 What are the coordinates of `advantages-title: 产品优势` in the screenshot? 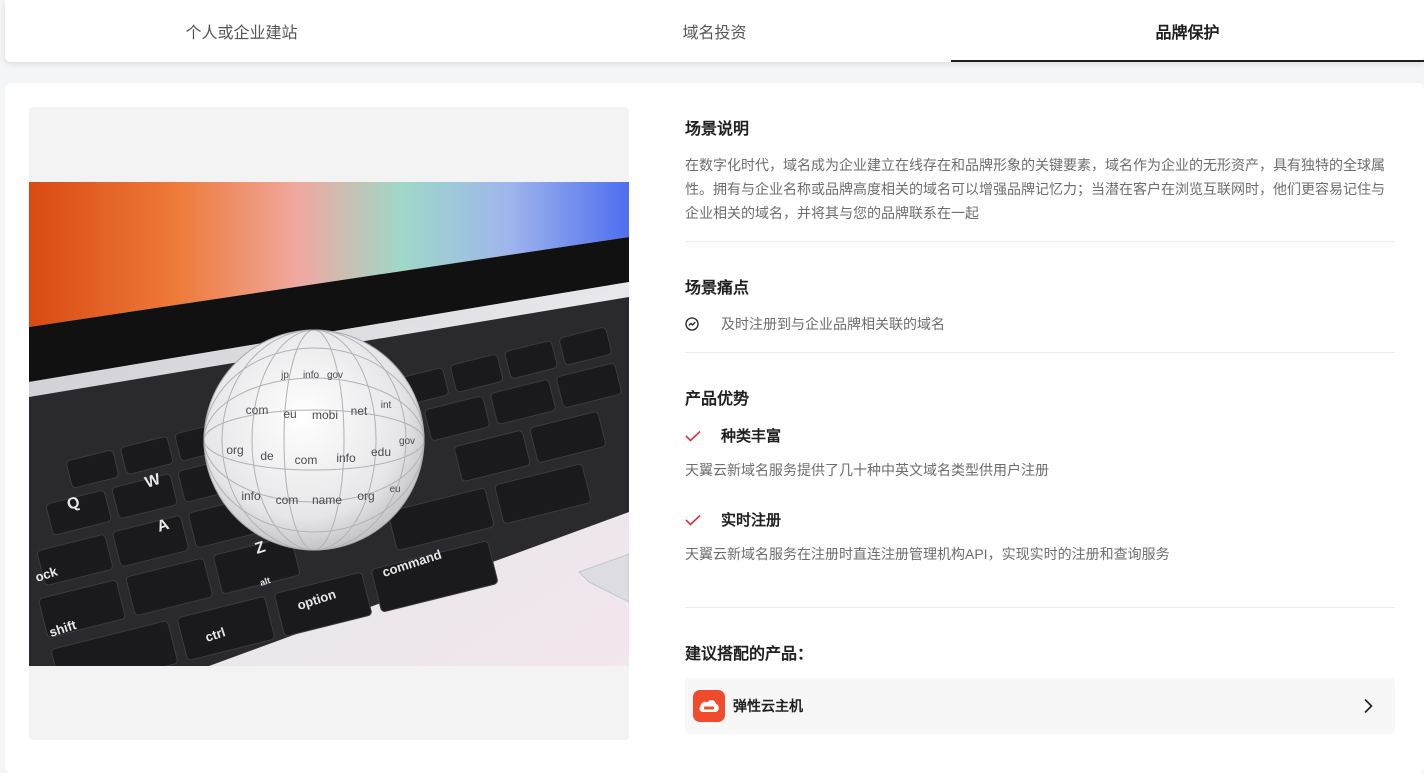 It's located at (717, 399).